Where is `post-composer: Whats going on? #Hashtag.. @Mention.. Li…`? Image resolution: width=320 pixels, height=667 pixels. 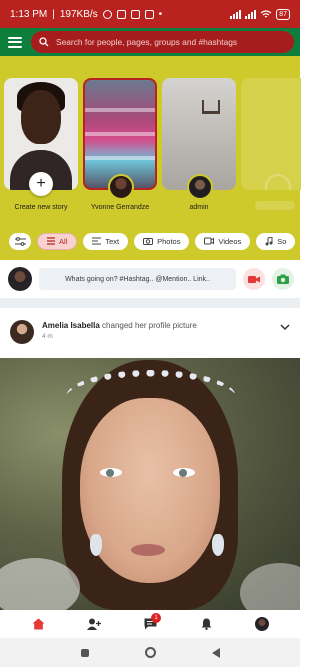
post-composer: Whats going on? #Hashtag.. @Mention.. Li… is located at coordinates (150, 279).